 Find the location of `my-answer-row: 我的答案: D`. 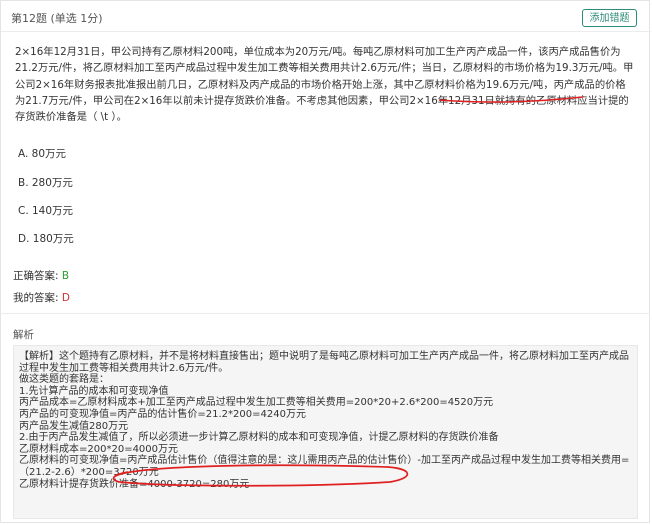

my-answer-row: 我的答案: D is located at coordinates (41, 297).